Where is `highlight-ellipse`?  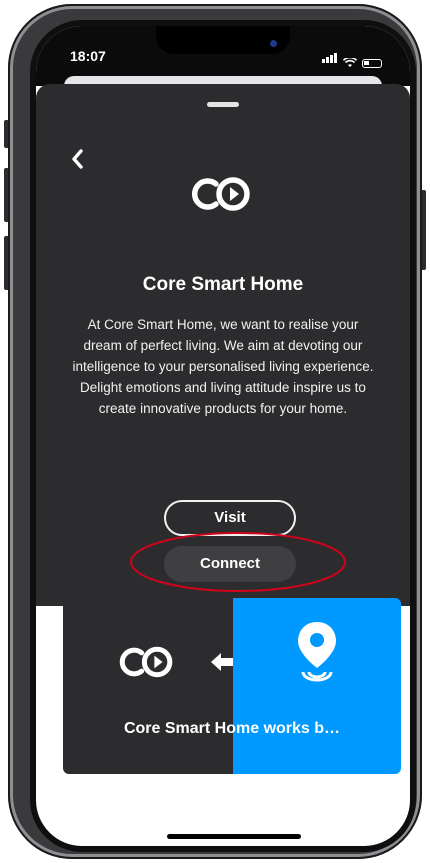
highlight-ellipse is located at coordinates (238, 562).